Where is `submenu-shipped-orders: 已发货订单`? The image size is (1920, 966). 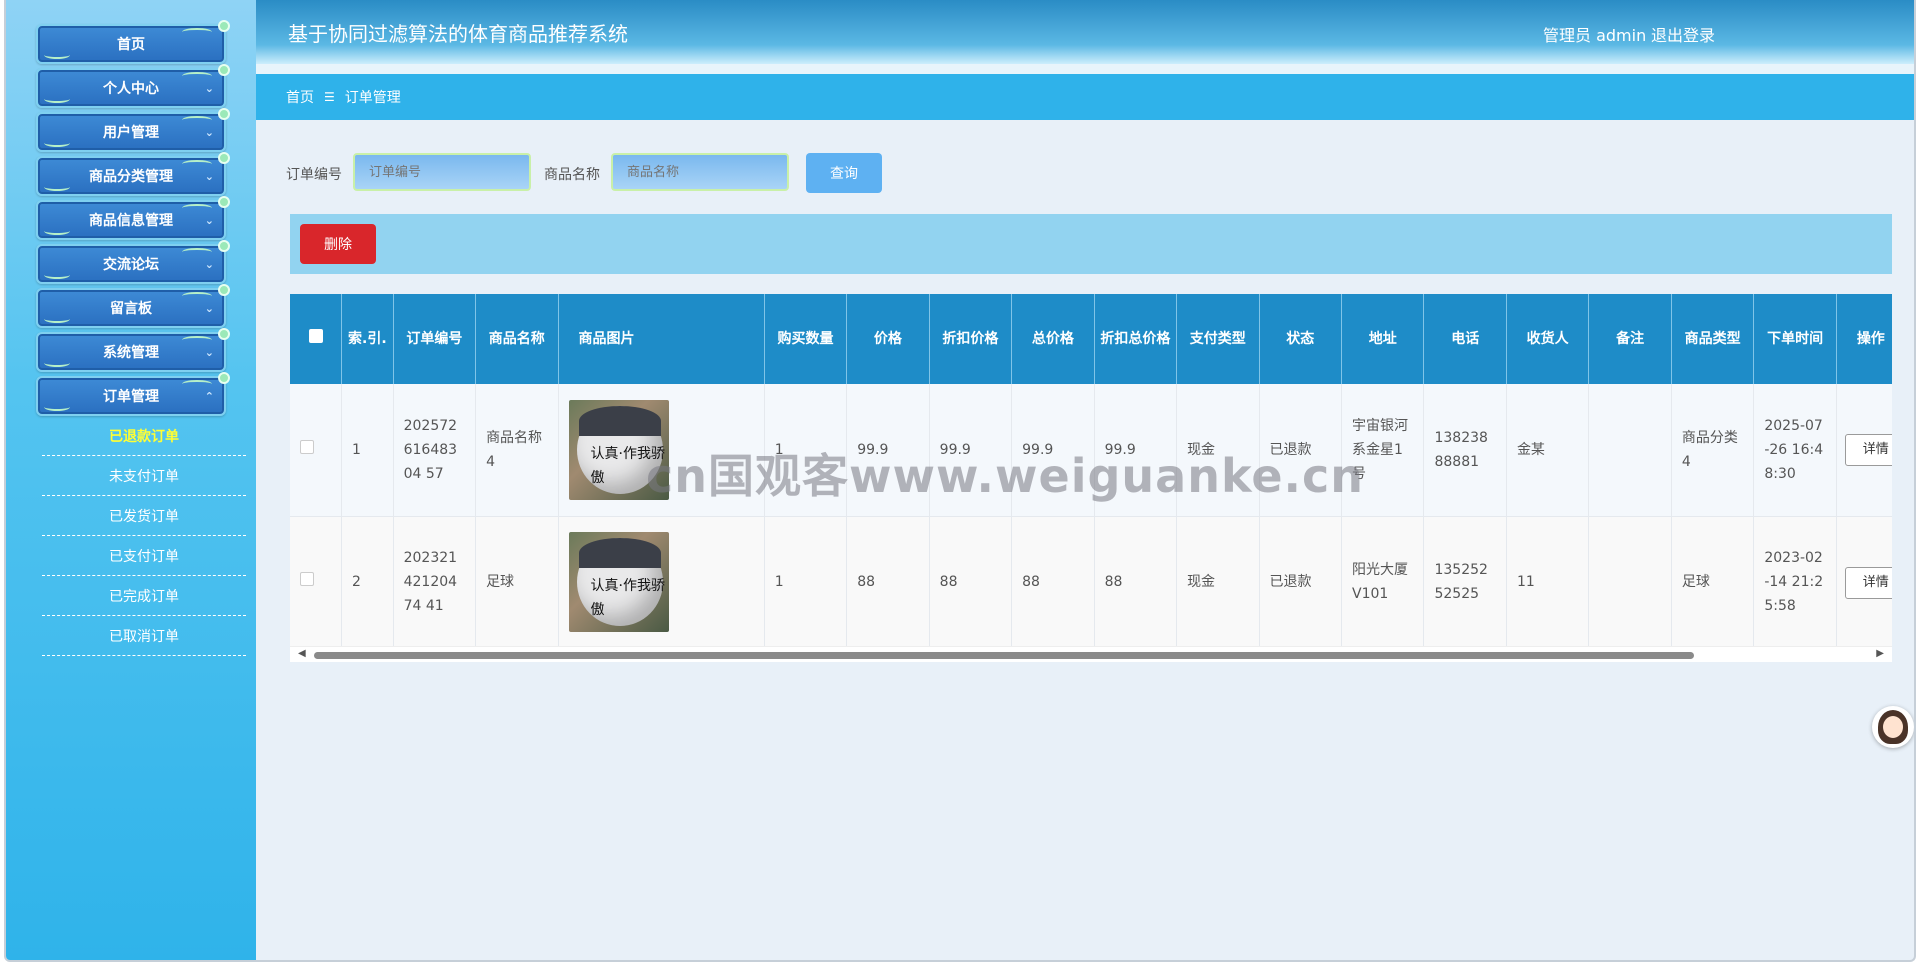 submenu-shipped-orders: 已发货订单 is located at coordinates (144, 516).